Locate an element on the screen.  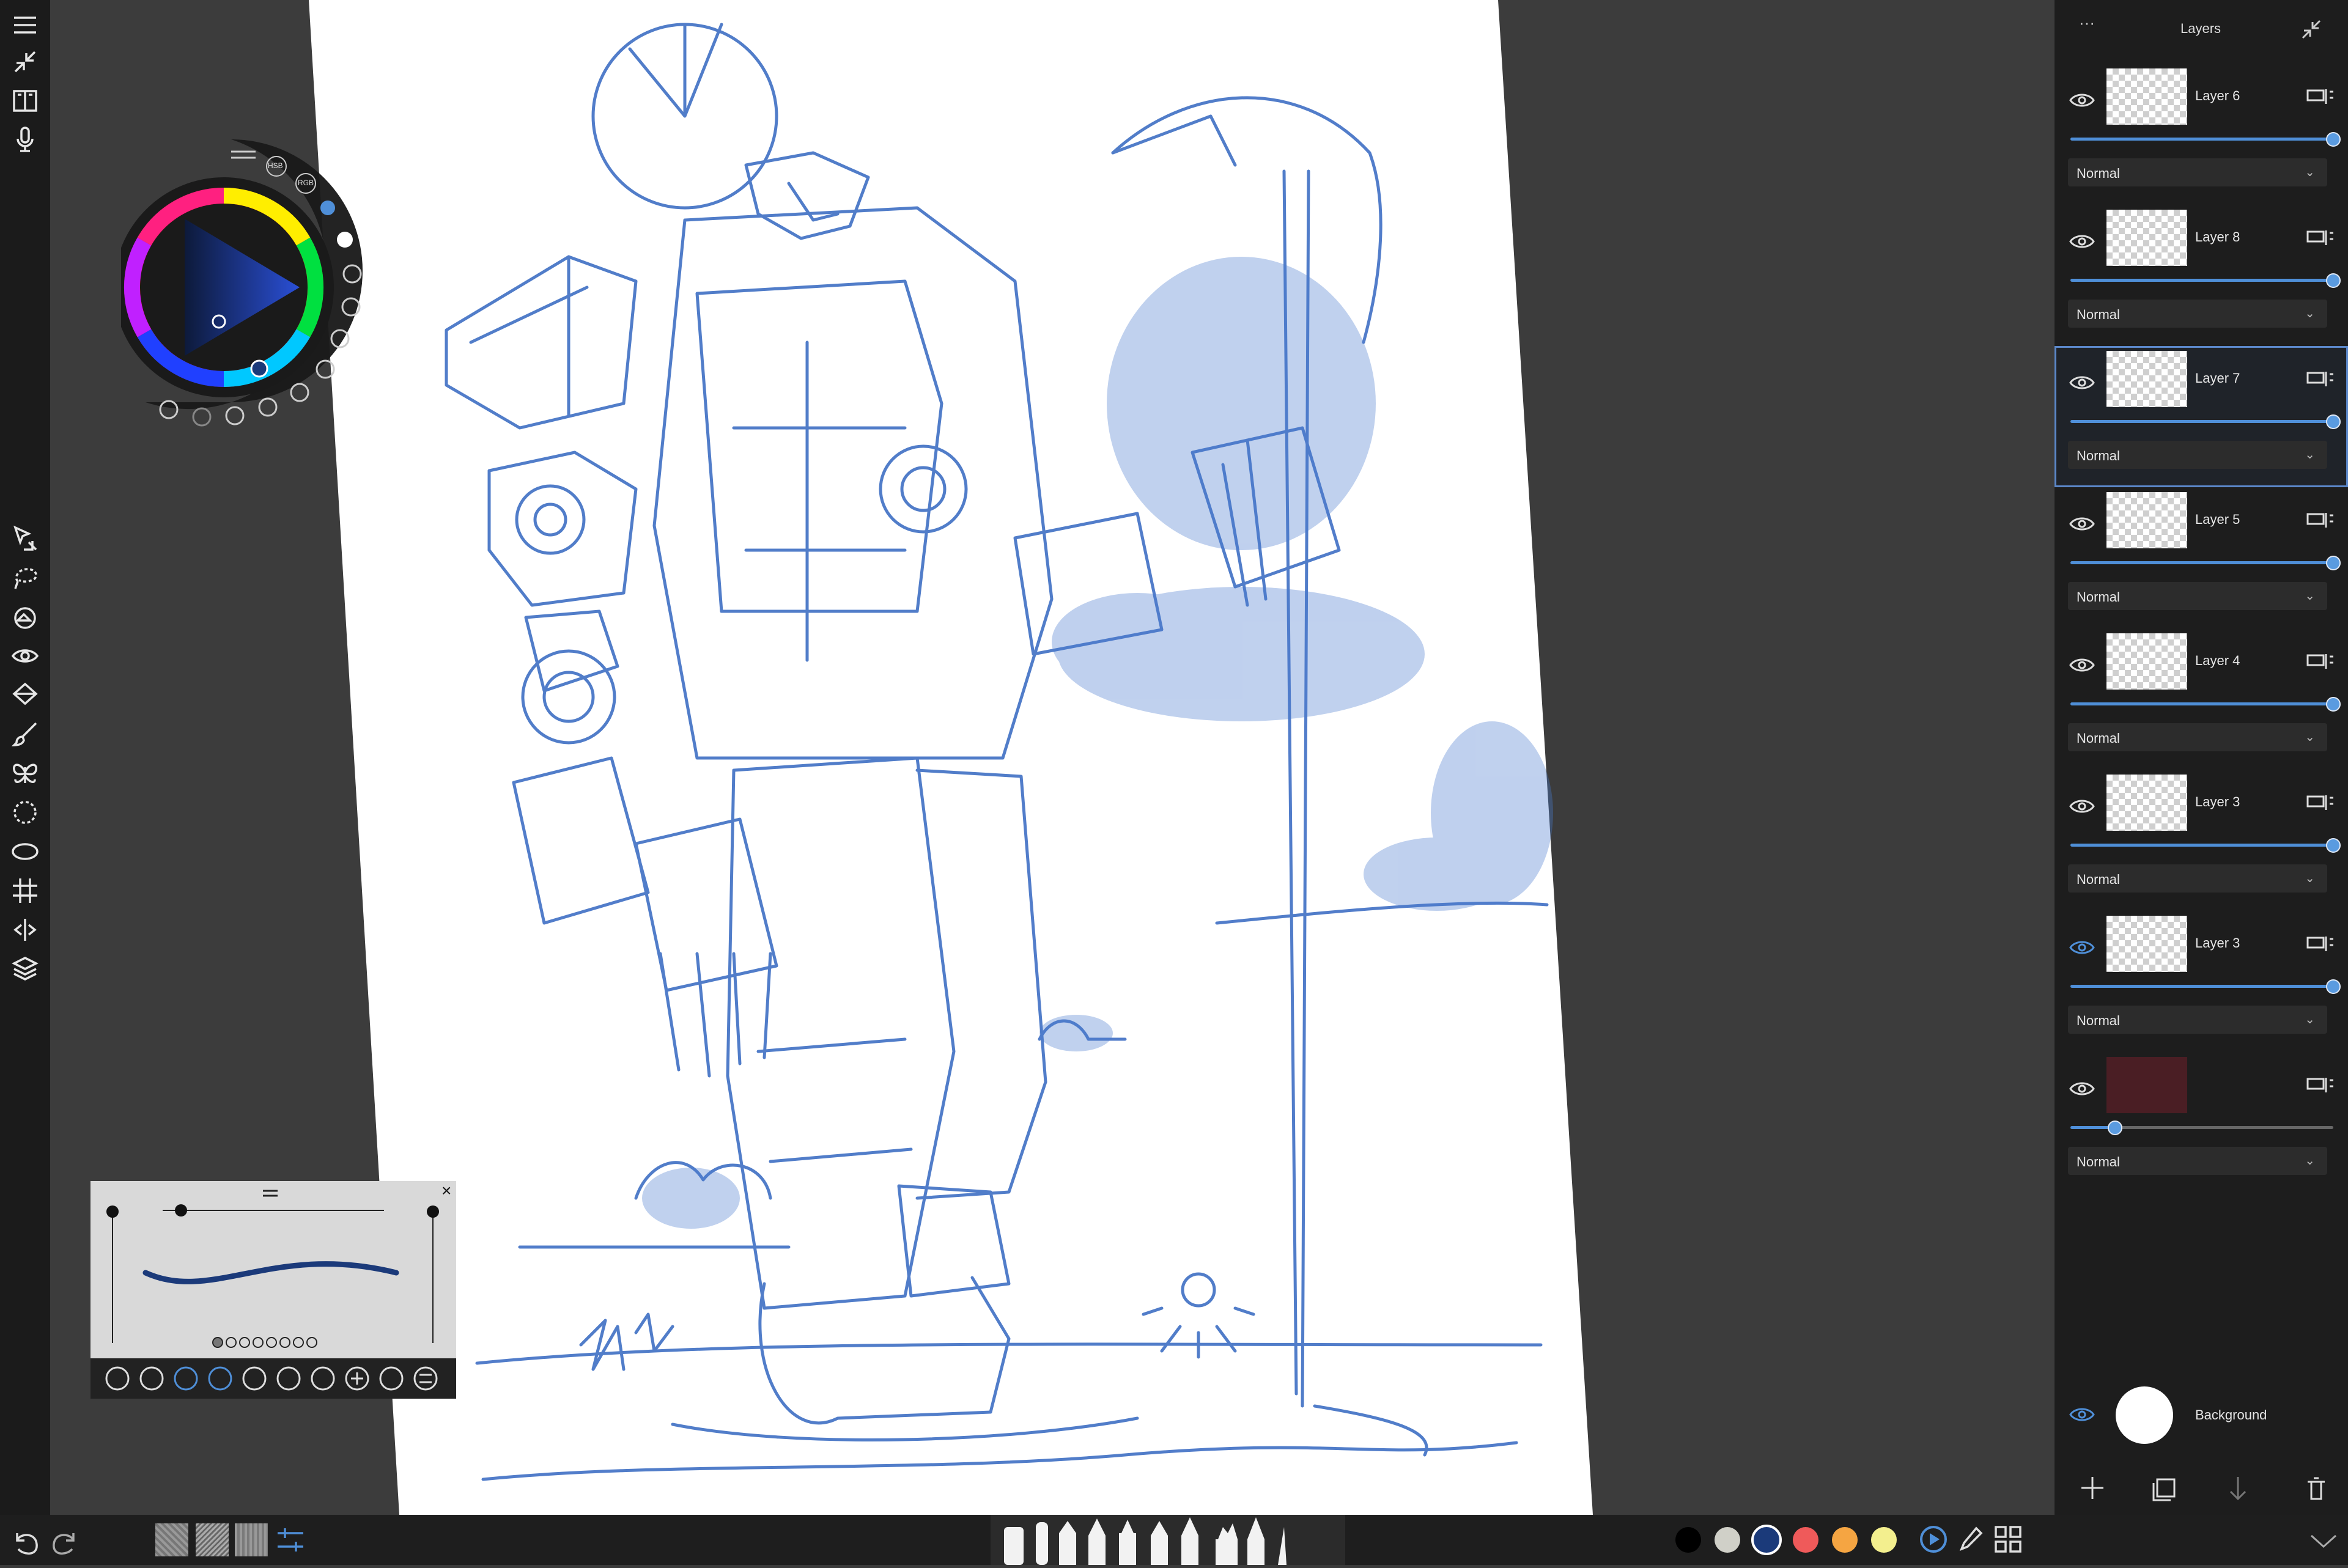
background-layer: Background is located at coordinates (2201, 1415).